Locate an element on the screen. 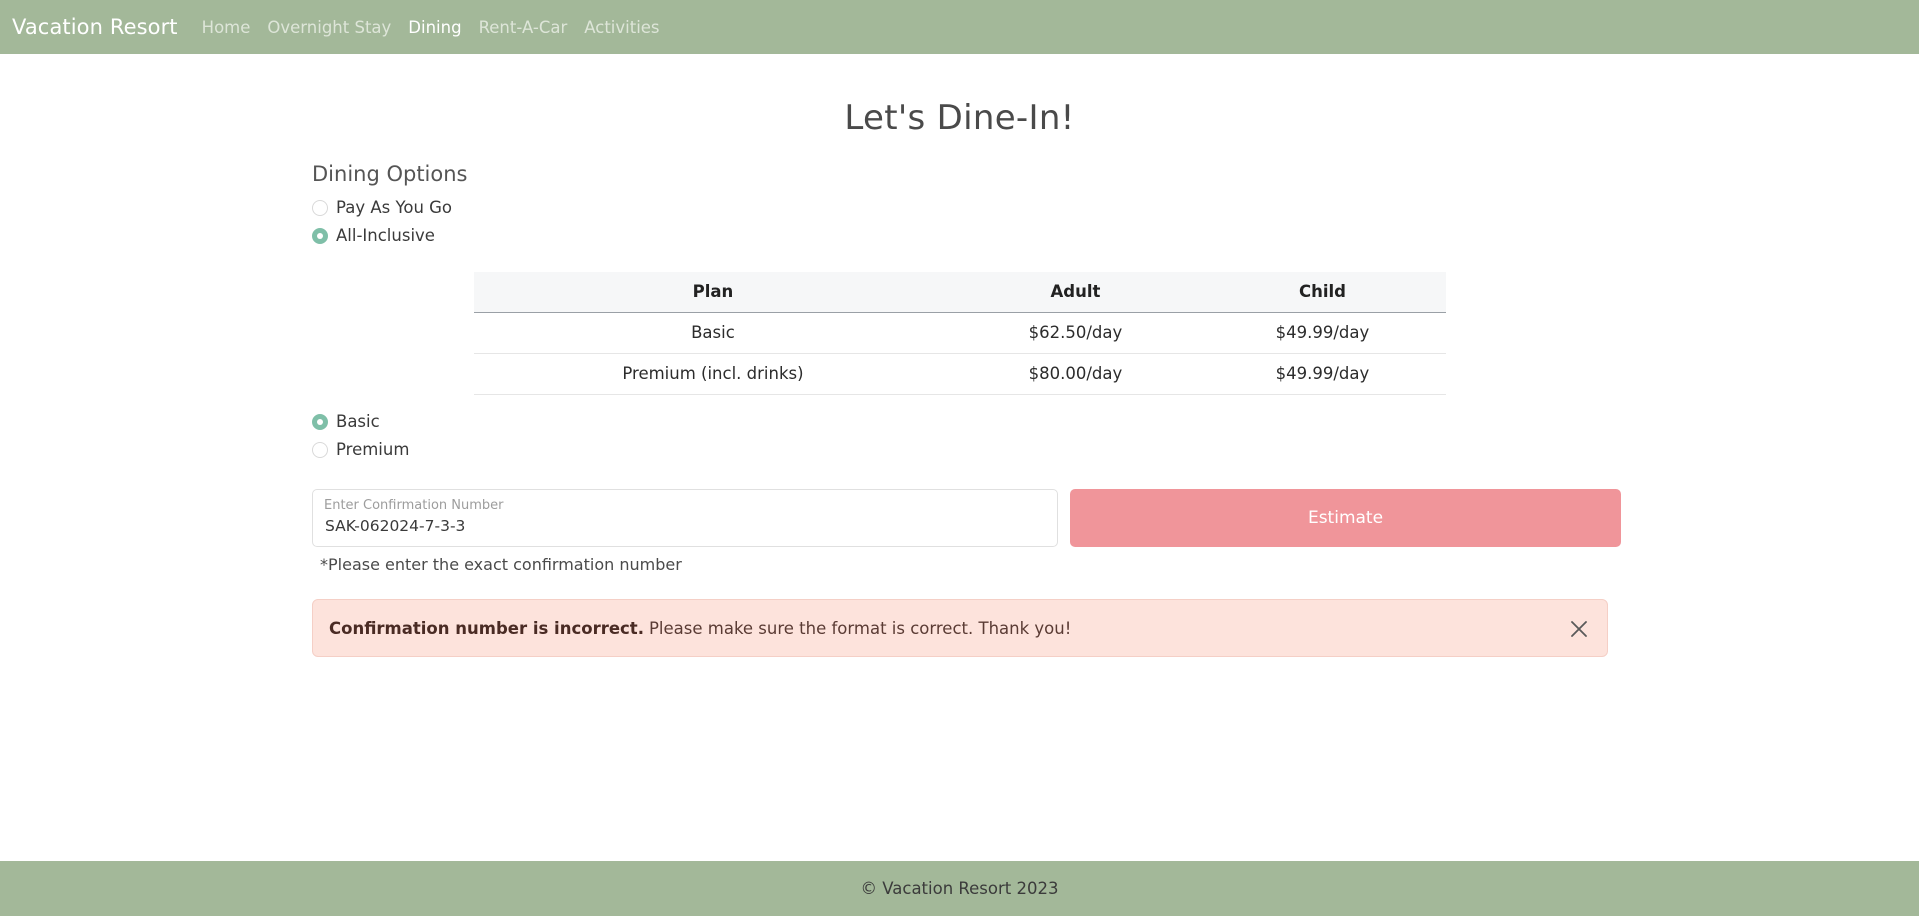 This screenshot has width=1919, height=916. table-header-child: Child is located at coordinates (1322, 292).